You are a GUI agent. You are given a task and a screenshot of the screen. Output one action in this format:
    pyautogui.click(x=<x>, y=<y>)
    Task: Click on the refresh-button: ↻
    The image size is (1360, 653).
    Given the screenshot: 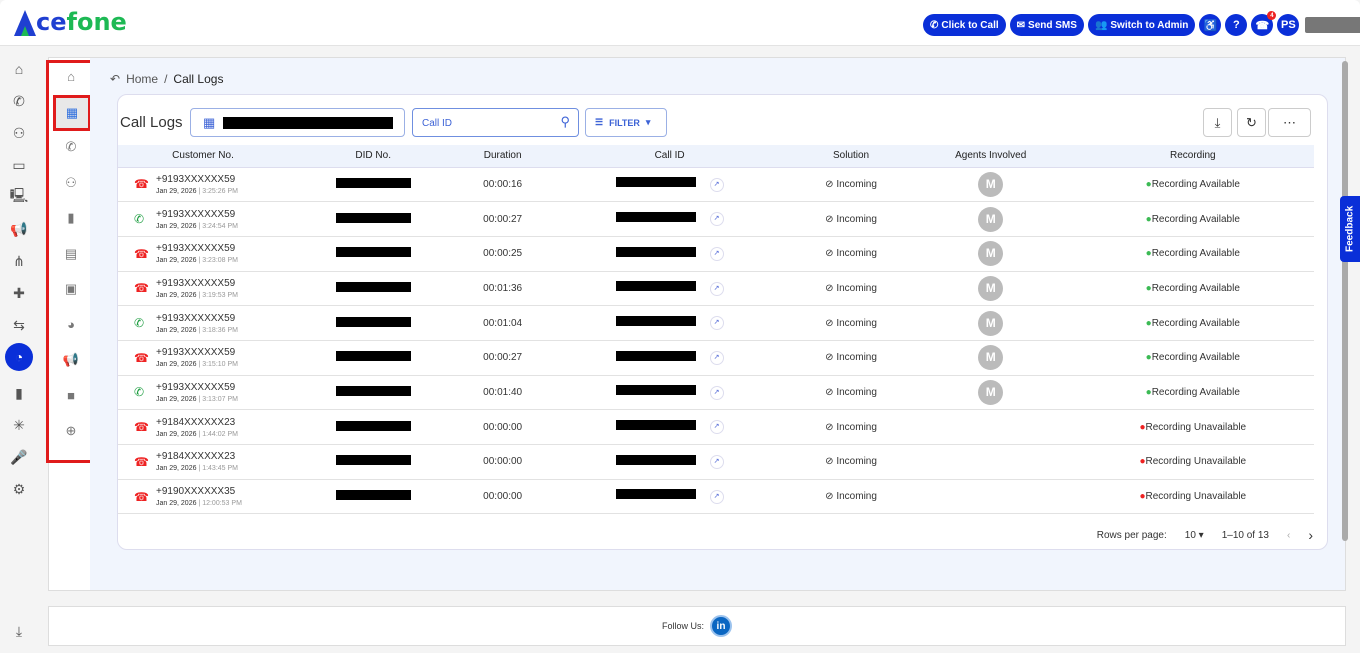 What is the action you would take?
    pyautogui.click(x=1251, y=122)
    